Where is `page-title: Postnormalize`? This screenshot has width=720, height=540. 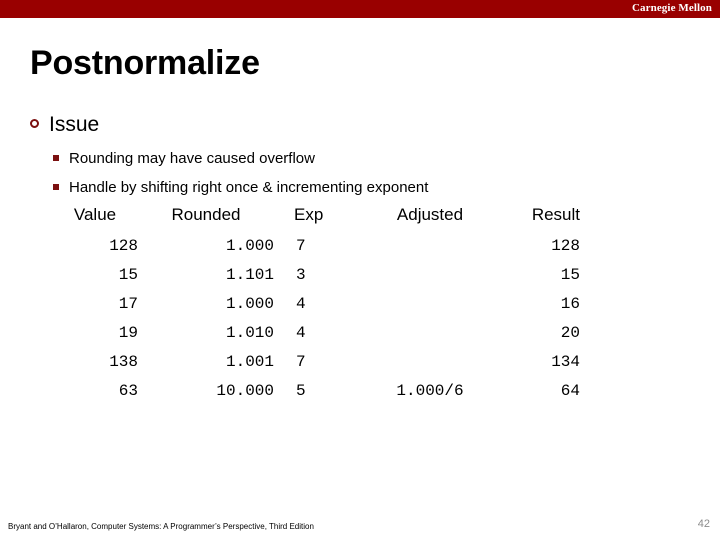
page-title: Postnormalize is located at coordinates (145, 63).